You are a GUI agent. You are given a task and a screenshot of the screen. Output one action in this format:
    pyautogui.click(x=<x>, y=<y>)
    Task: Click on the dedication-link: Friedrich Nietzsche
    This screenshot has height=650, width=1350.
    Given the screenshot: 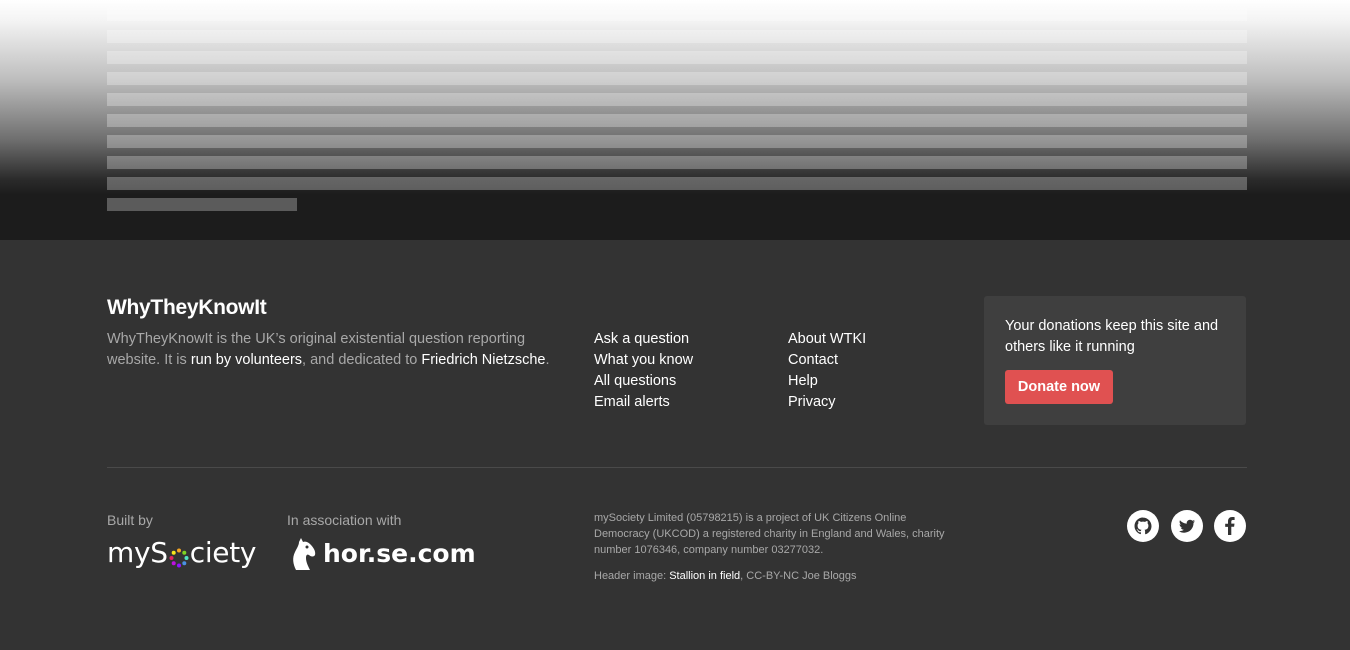 What is the action you would take?
    pyautogui.click(x=483, y=360)
    